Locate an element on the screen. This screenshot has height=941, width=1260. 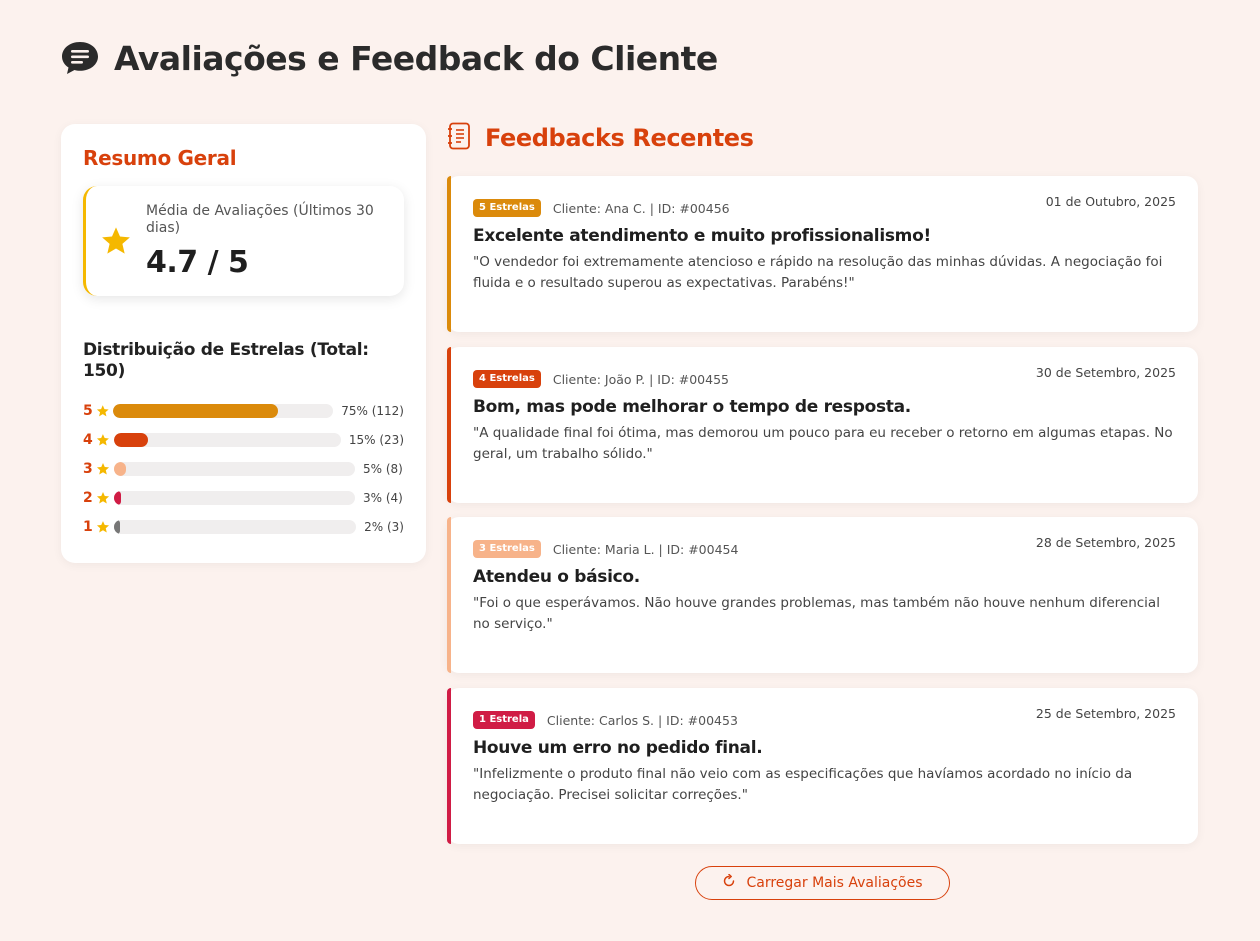
rating-badge: 5 Estrelas is located at coordinates (507, 208).